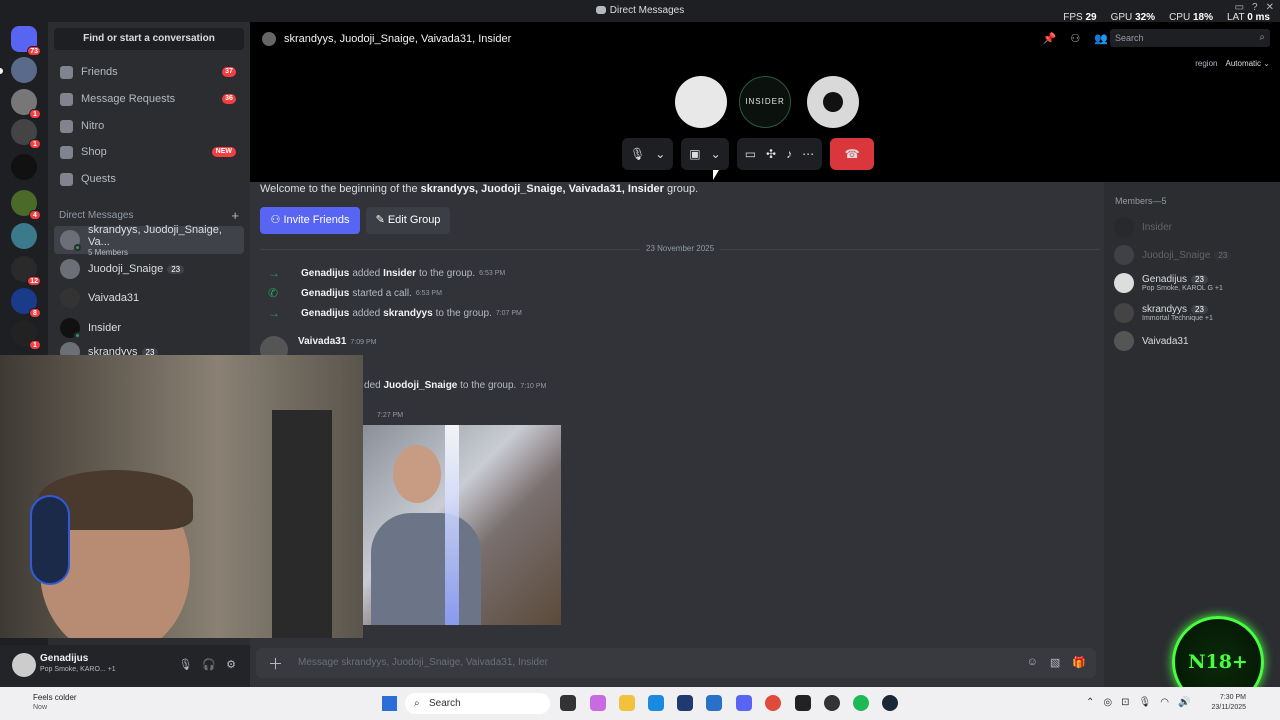 This screenshot has width=1280, height=720. I want to click on headphones-icon: 🎧, so click(209, 664).